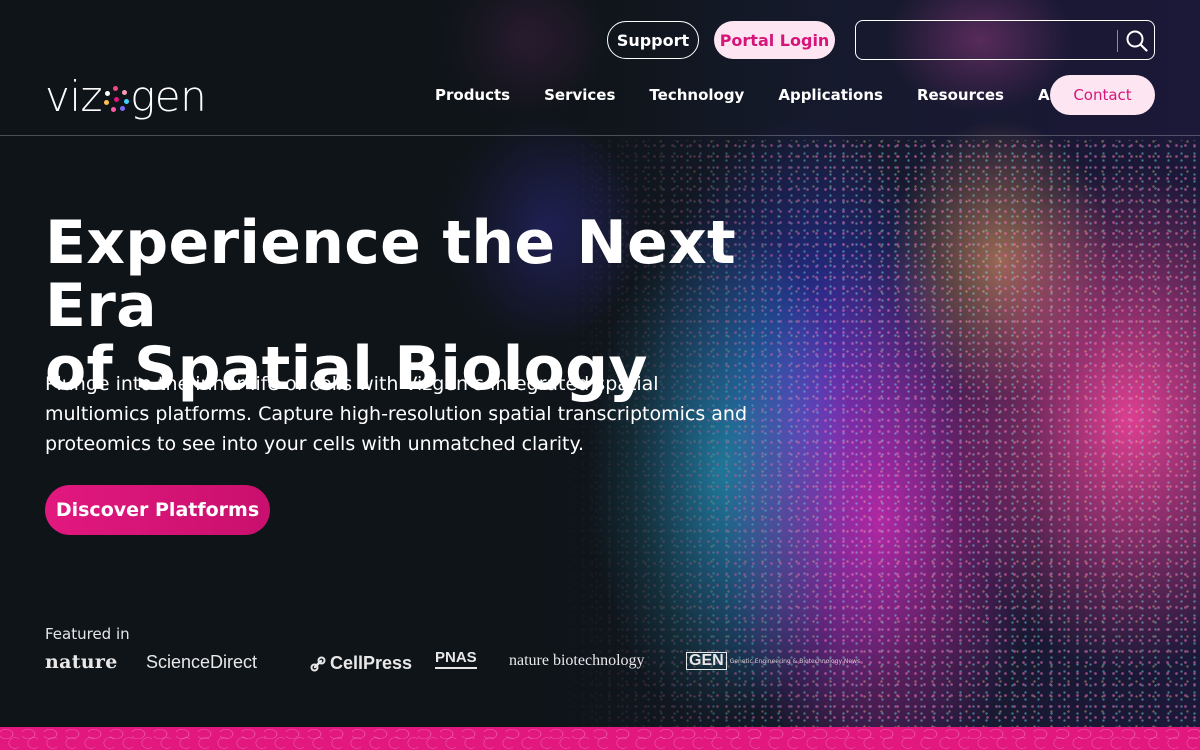  I want to click on logo-dot-mark-icon, so click(116, 98).